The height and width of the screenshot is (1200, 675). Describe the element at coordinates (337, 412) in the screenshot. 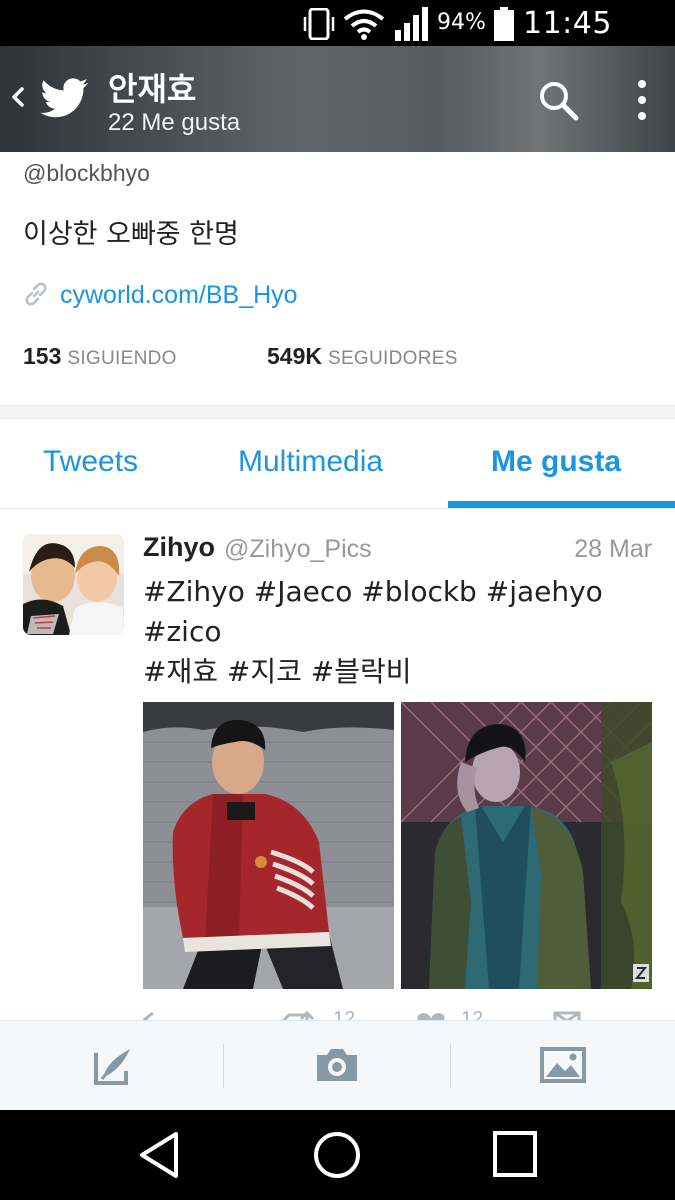

I see `section-divider` at that location.